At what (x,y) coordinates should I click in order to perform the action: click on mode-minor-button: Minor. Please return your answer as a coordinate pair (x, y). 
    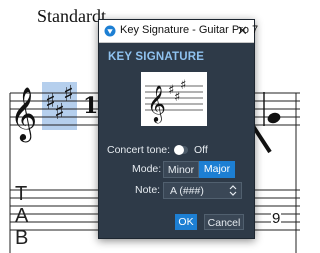
    Looking at the image, I should click on (181, 169).